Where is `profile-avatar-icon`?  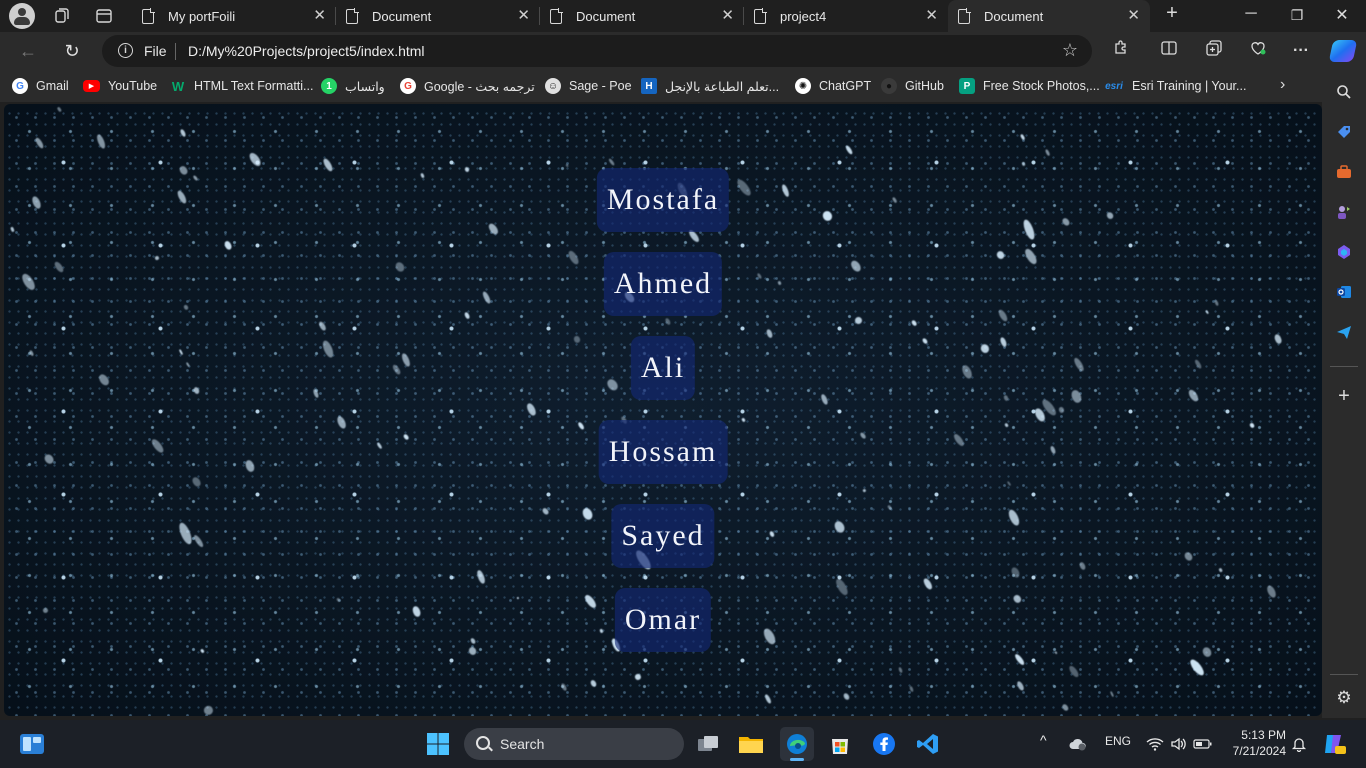
profile-avatar-icon is located at coordinates (22, 16).